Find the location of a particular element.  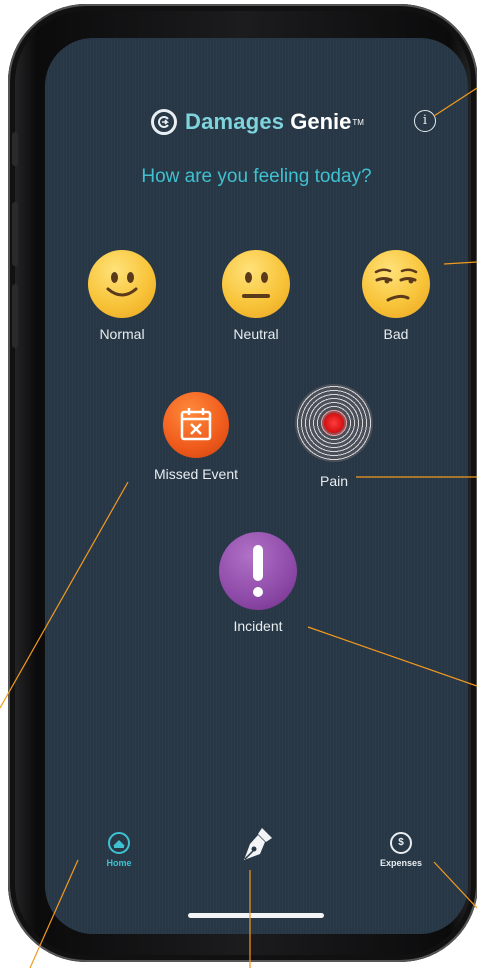

bottom-tab-bar: Home $ Expenses is located at coordinates (256, 859).